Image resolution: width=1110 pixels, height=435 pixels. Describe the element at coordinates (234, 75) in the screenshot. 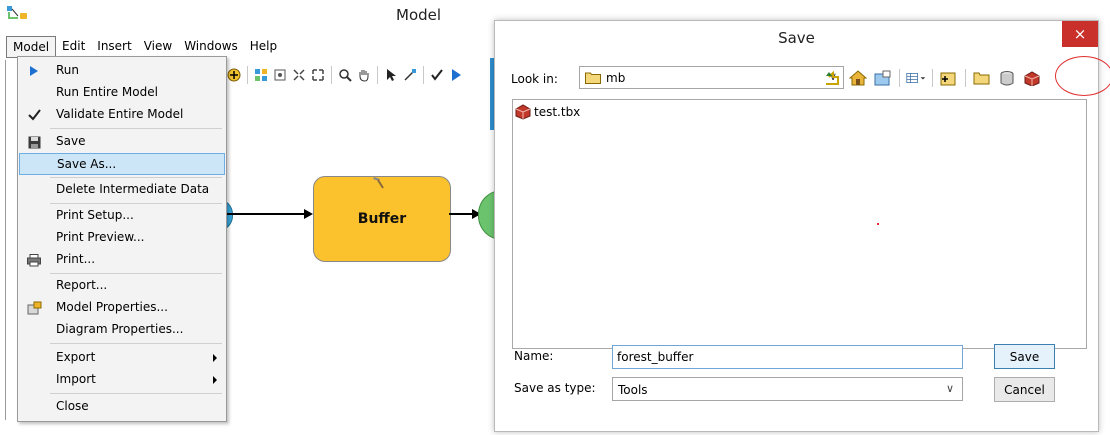

I see `add-data-icon` at that location.